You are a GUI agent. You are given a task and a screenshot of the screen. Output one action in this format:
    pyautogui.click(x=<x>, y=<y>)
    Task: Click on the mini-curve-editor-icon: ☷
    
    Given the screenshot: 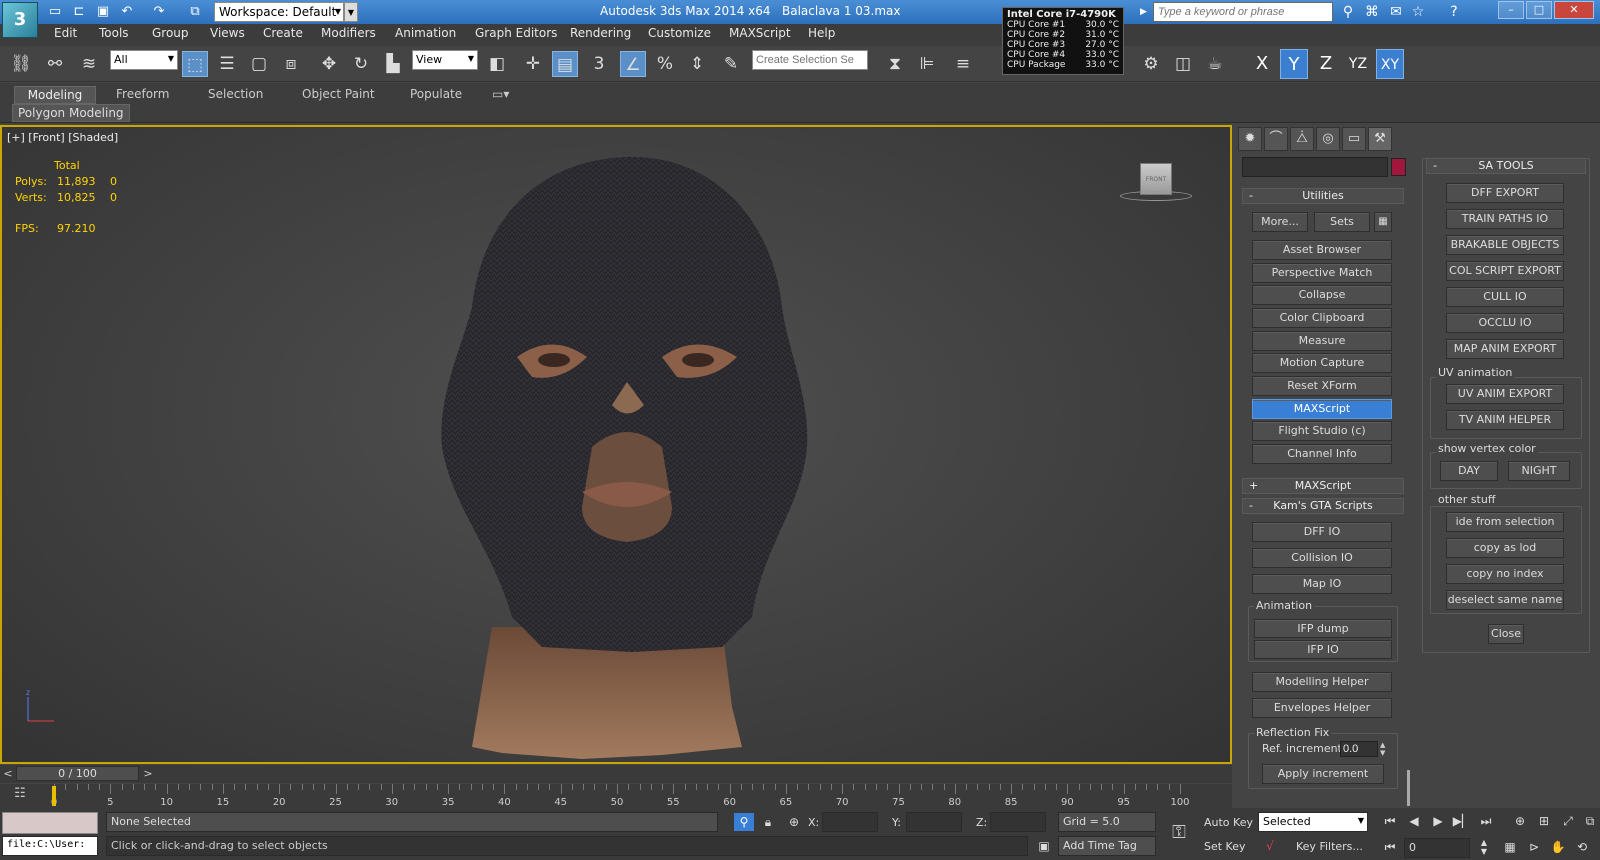 What is the action you would take?
    pyautogui.click(x=20, y=796)
    